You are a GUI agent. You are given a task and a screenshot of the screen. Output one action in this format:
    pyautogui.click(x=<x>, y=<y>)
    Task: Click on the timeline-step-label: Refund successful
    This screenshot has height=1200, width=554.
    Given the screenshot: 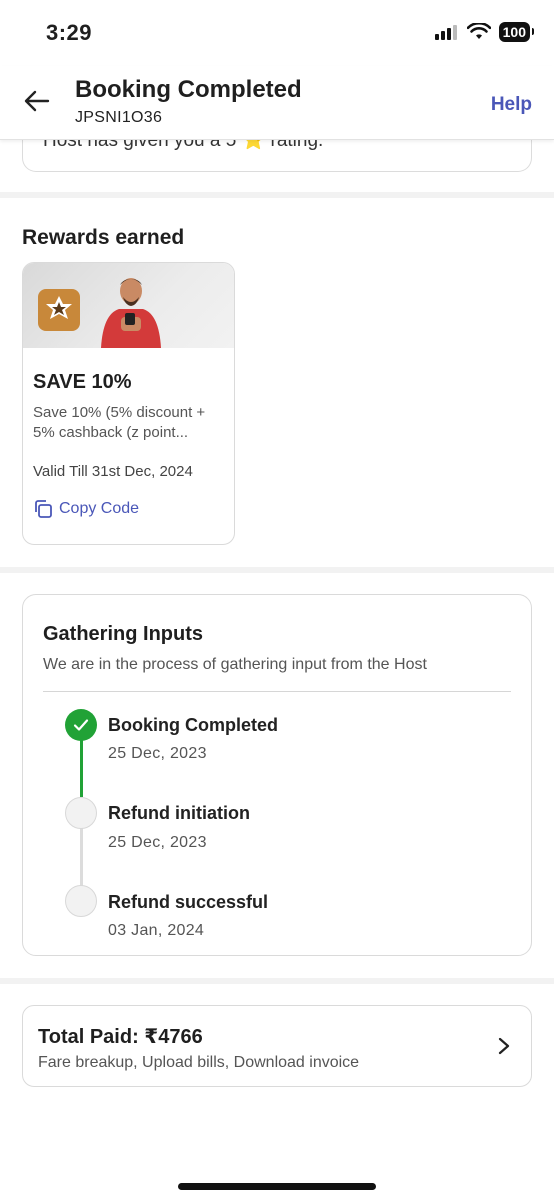 What is the action you would take?
    pyautogui.click(x=188, y=902)
    